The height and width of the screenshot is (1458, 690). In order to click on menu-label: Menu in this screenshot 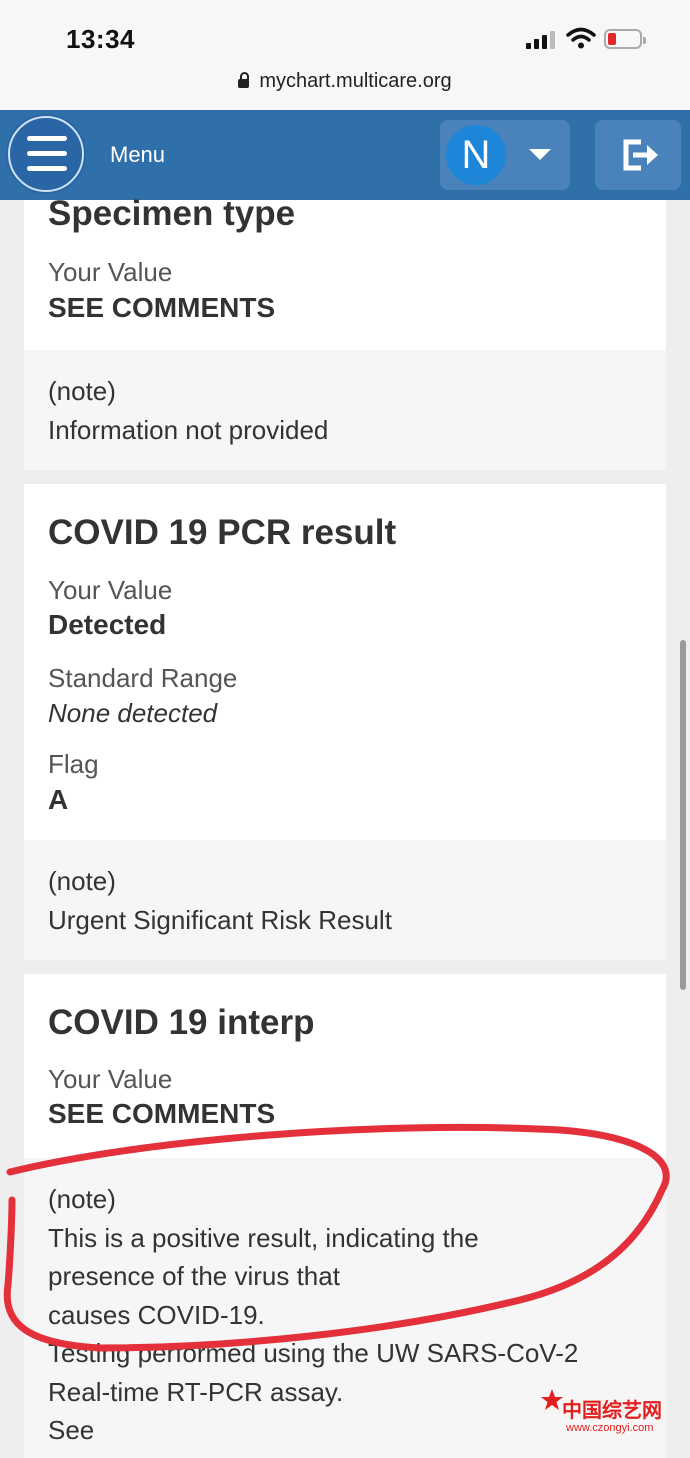, I will do `click(137, 155)`.